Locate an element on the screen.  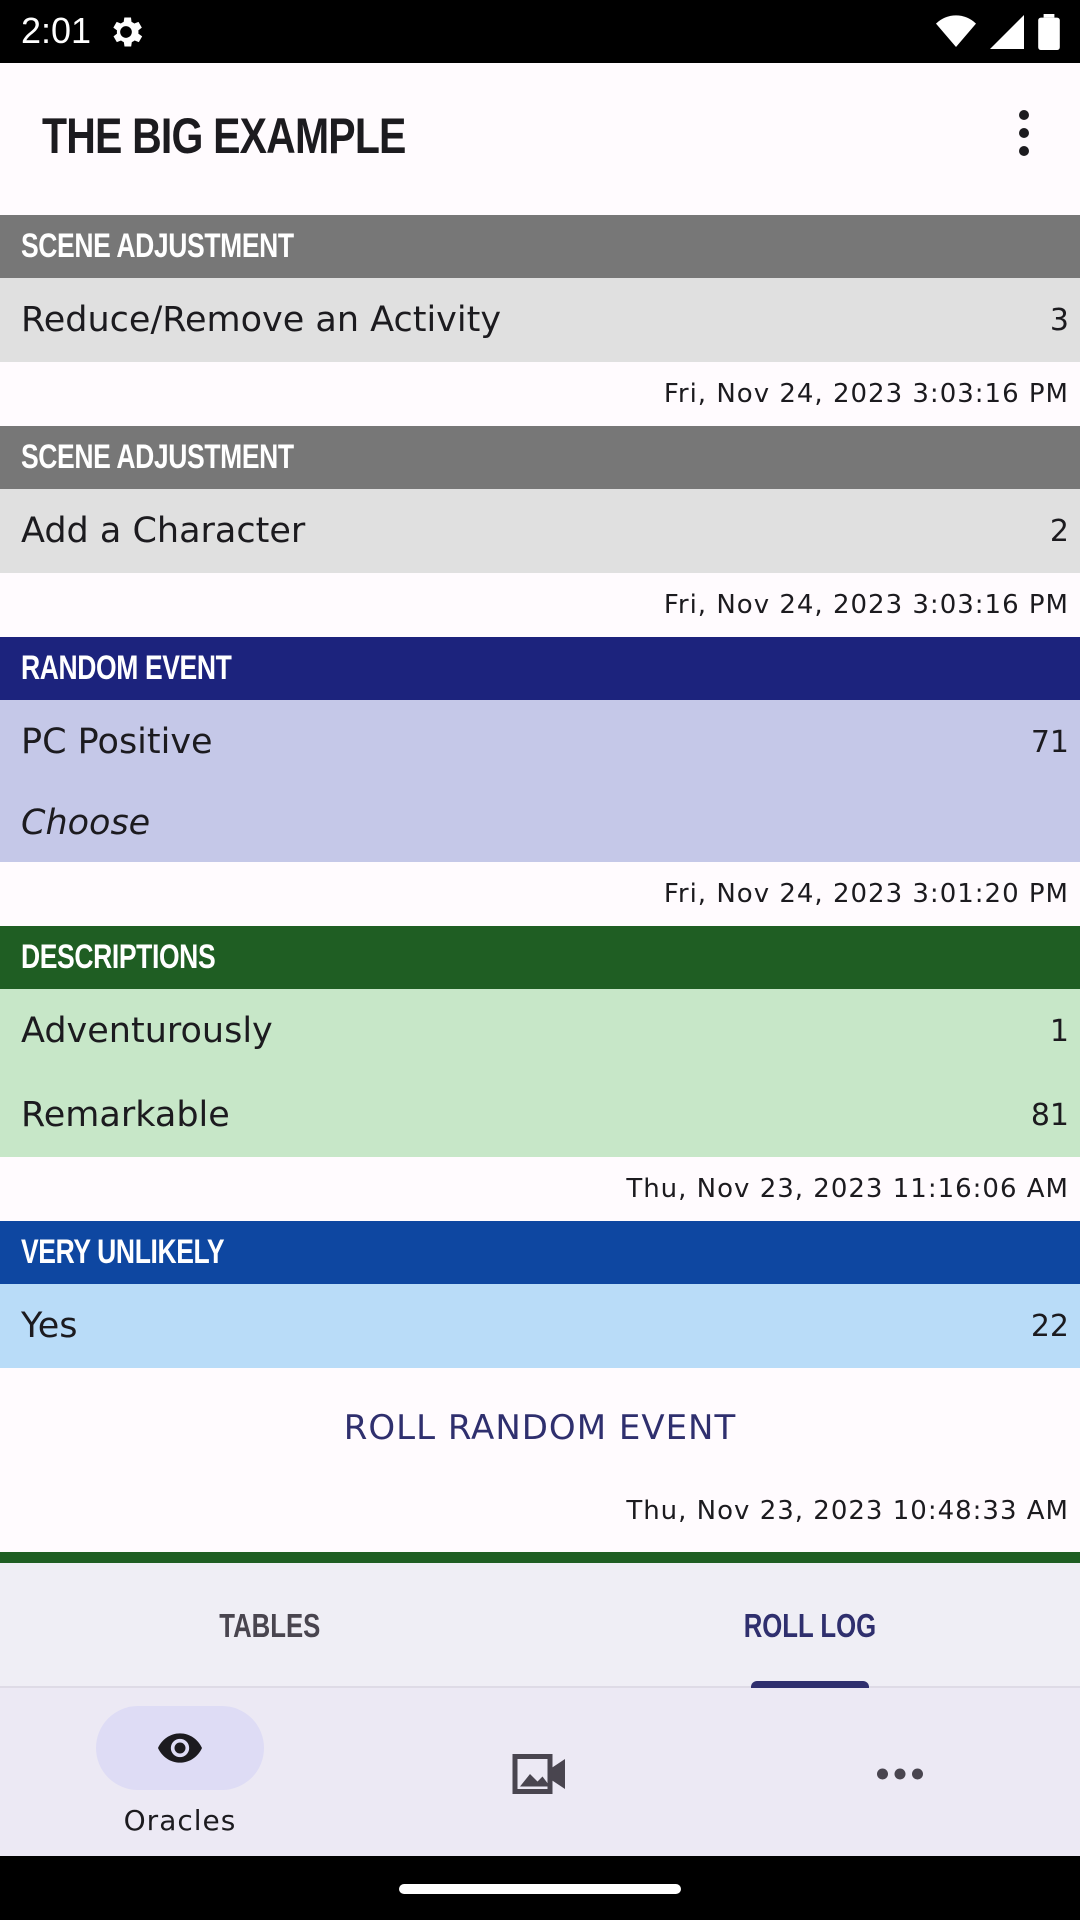
tab-bar: TABLES ROLL LOG is located at coordinates (540, 1626).